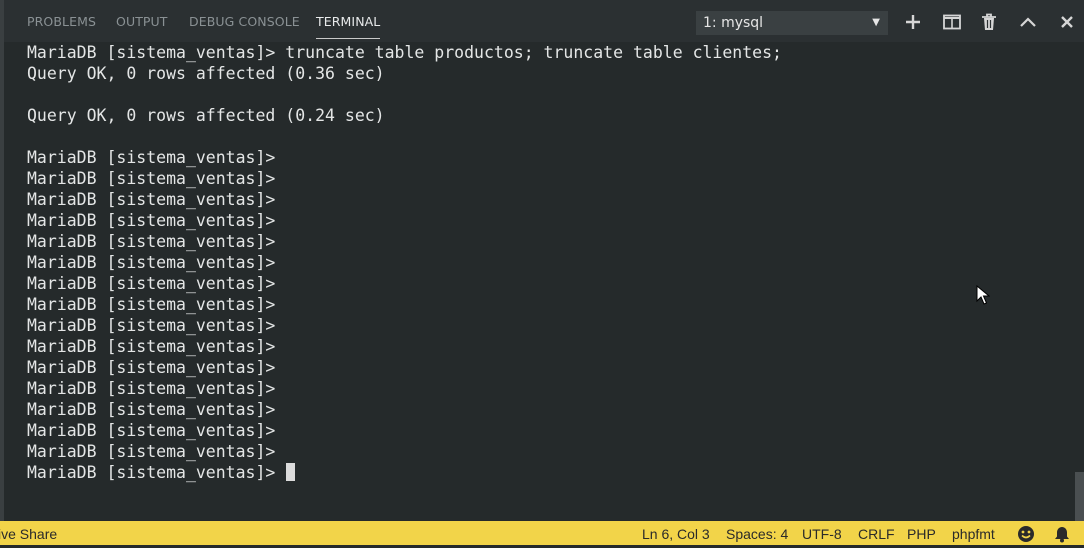 The image size is (1084, 548). I want to click on indentation-setting: Spaces: 4, so click(757, 533).